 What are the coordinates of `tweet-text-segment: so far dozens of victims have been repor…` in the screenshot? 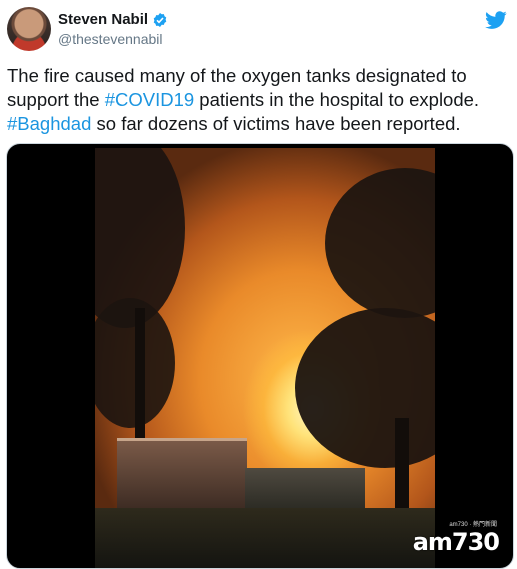 It's located at (276, 123).